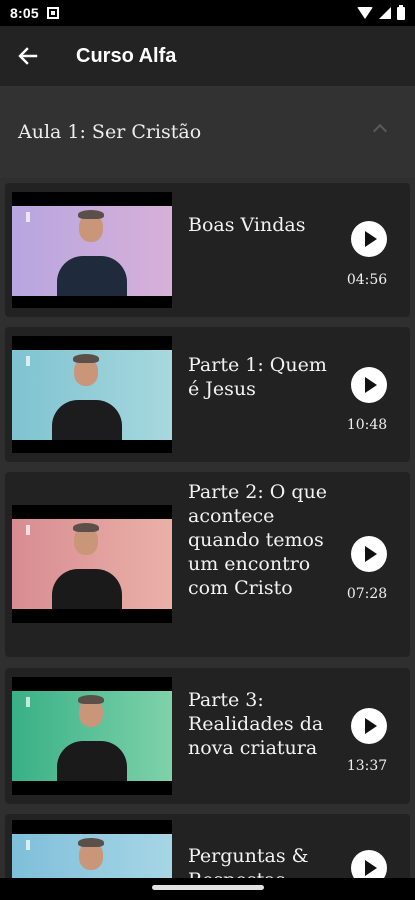 This screenshot has height=900, width=415. What do you see at coordinates (385, 13) in the screenshot?
I see `signal-icon` at bounding box center [385, 13].